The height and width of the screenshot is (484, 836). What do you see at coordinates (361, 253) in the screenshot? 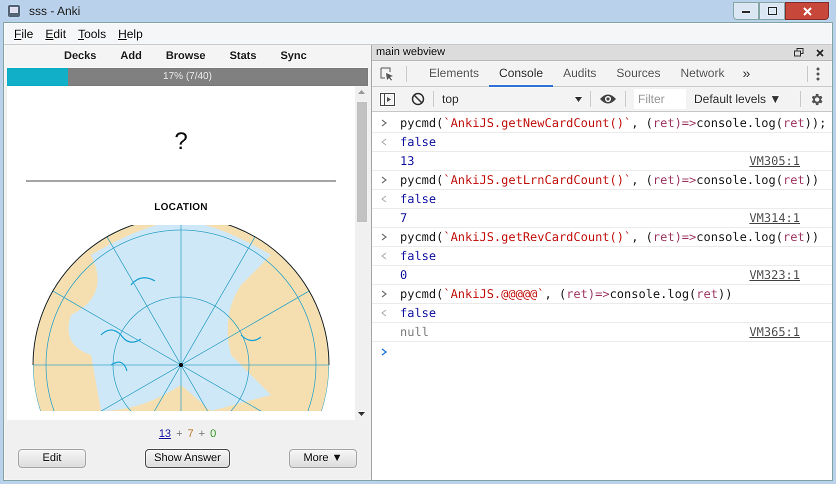
I see `scrollbar` at bounding box center [361, 253].